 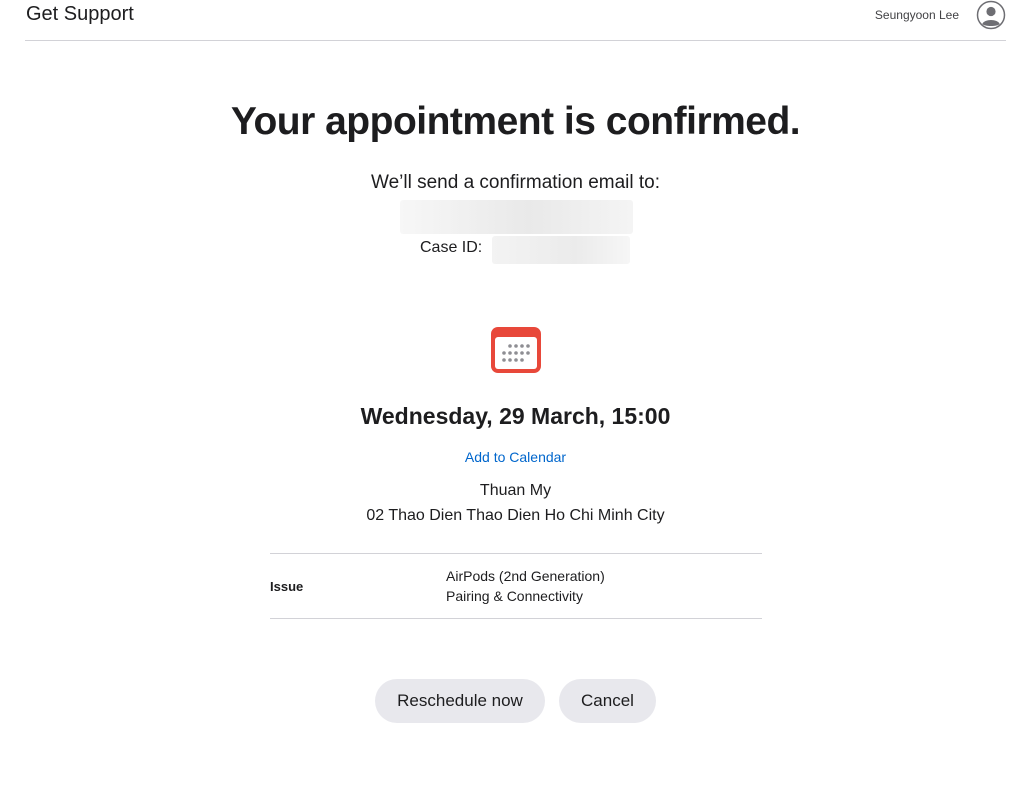 What do you see at coordinates (287, 586) in the screenshot?
I see `issue-label: Issue` at bounding box center [287, 586].